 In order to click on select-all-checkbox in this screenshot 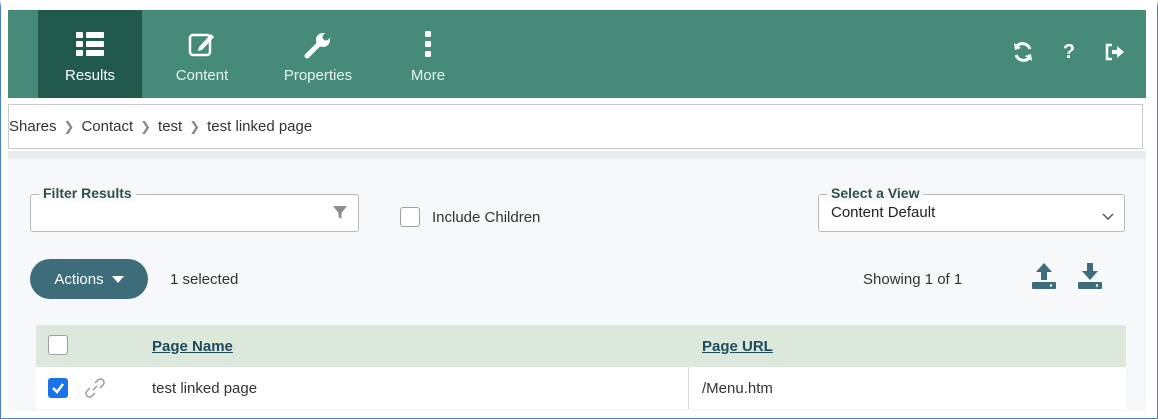, I will do `click(58, 345)`.